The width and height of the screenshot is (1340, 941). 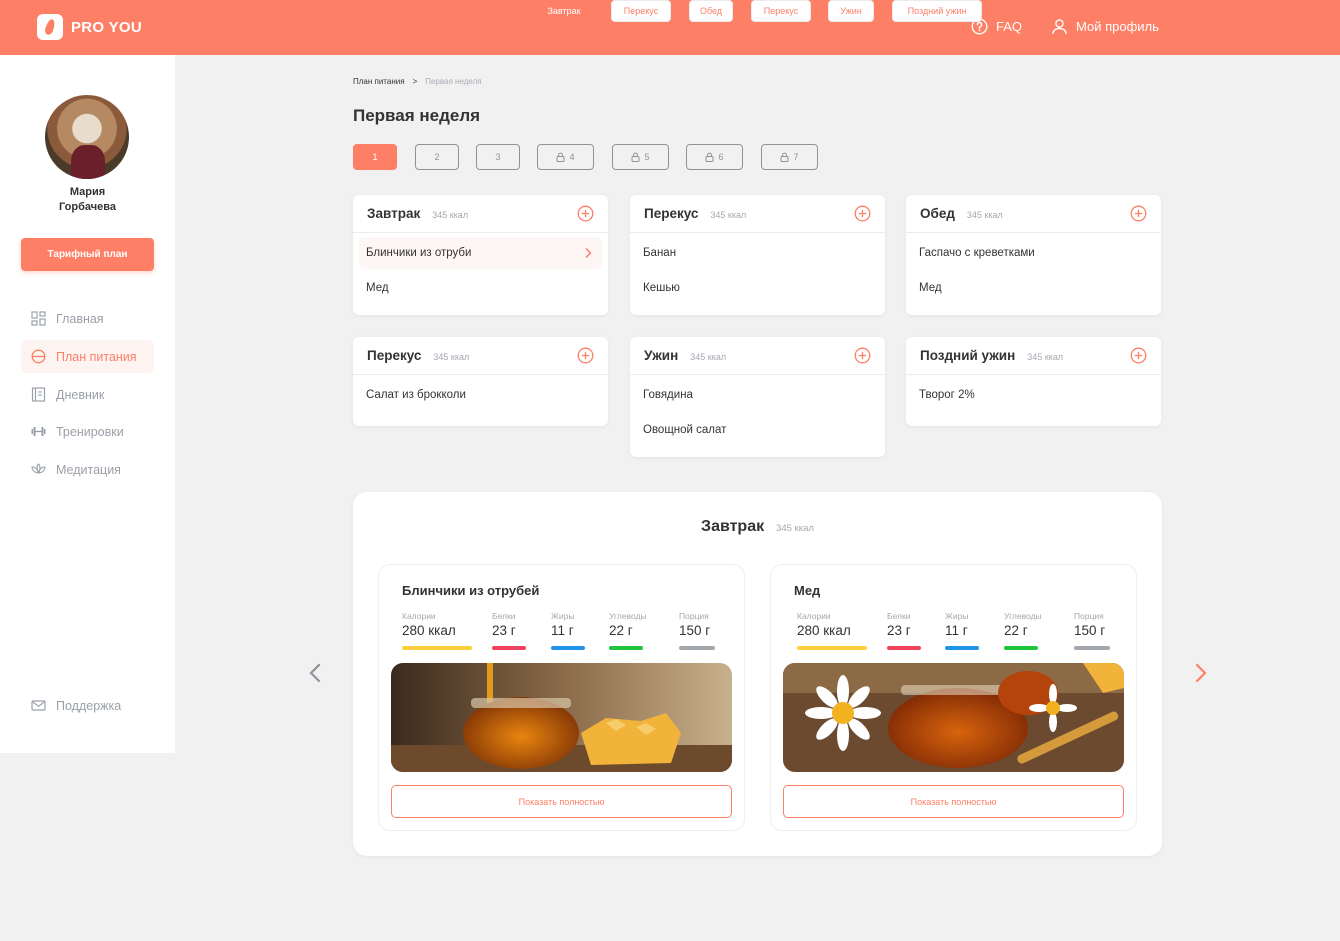 I want to click on day-label: 4, so click(x=572, y=157).